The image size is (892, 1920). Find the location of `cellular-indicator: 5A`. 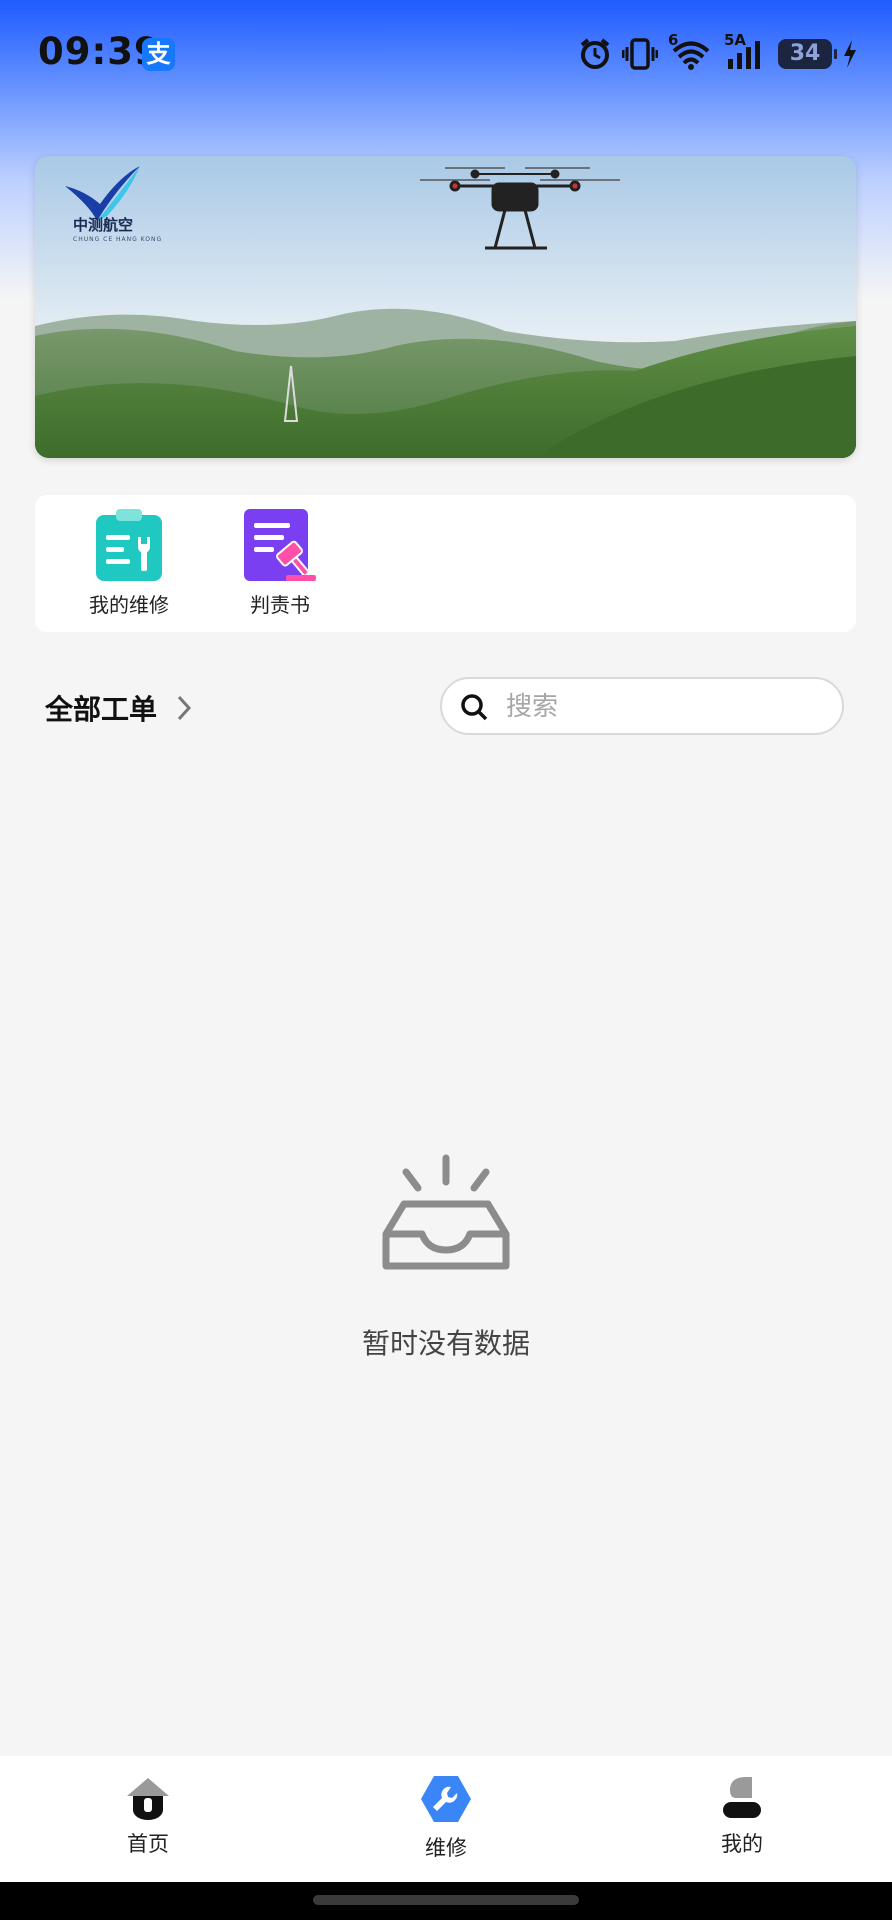

cellular-indicator: 5A is located at coordinates (746, 51).